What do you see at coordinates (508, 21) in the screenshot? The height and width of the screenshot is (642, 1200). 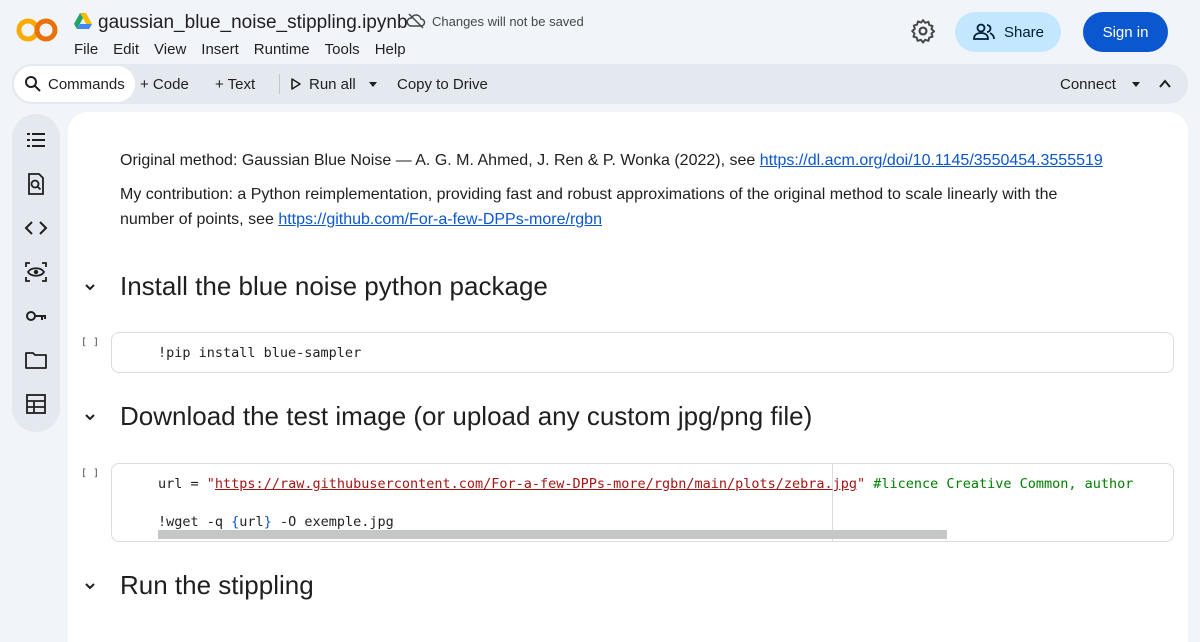 I see `save-status-text: Changes will not be saved` at bounding box center [508, 21].